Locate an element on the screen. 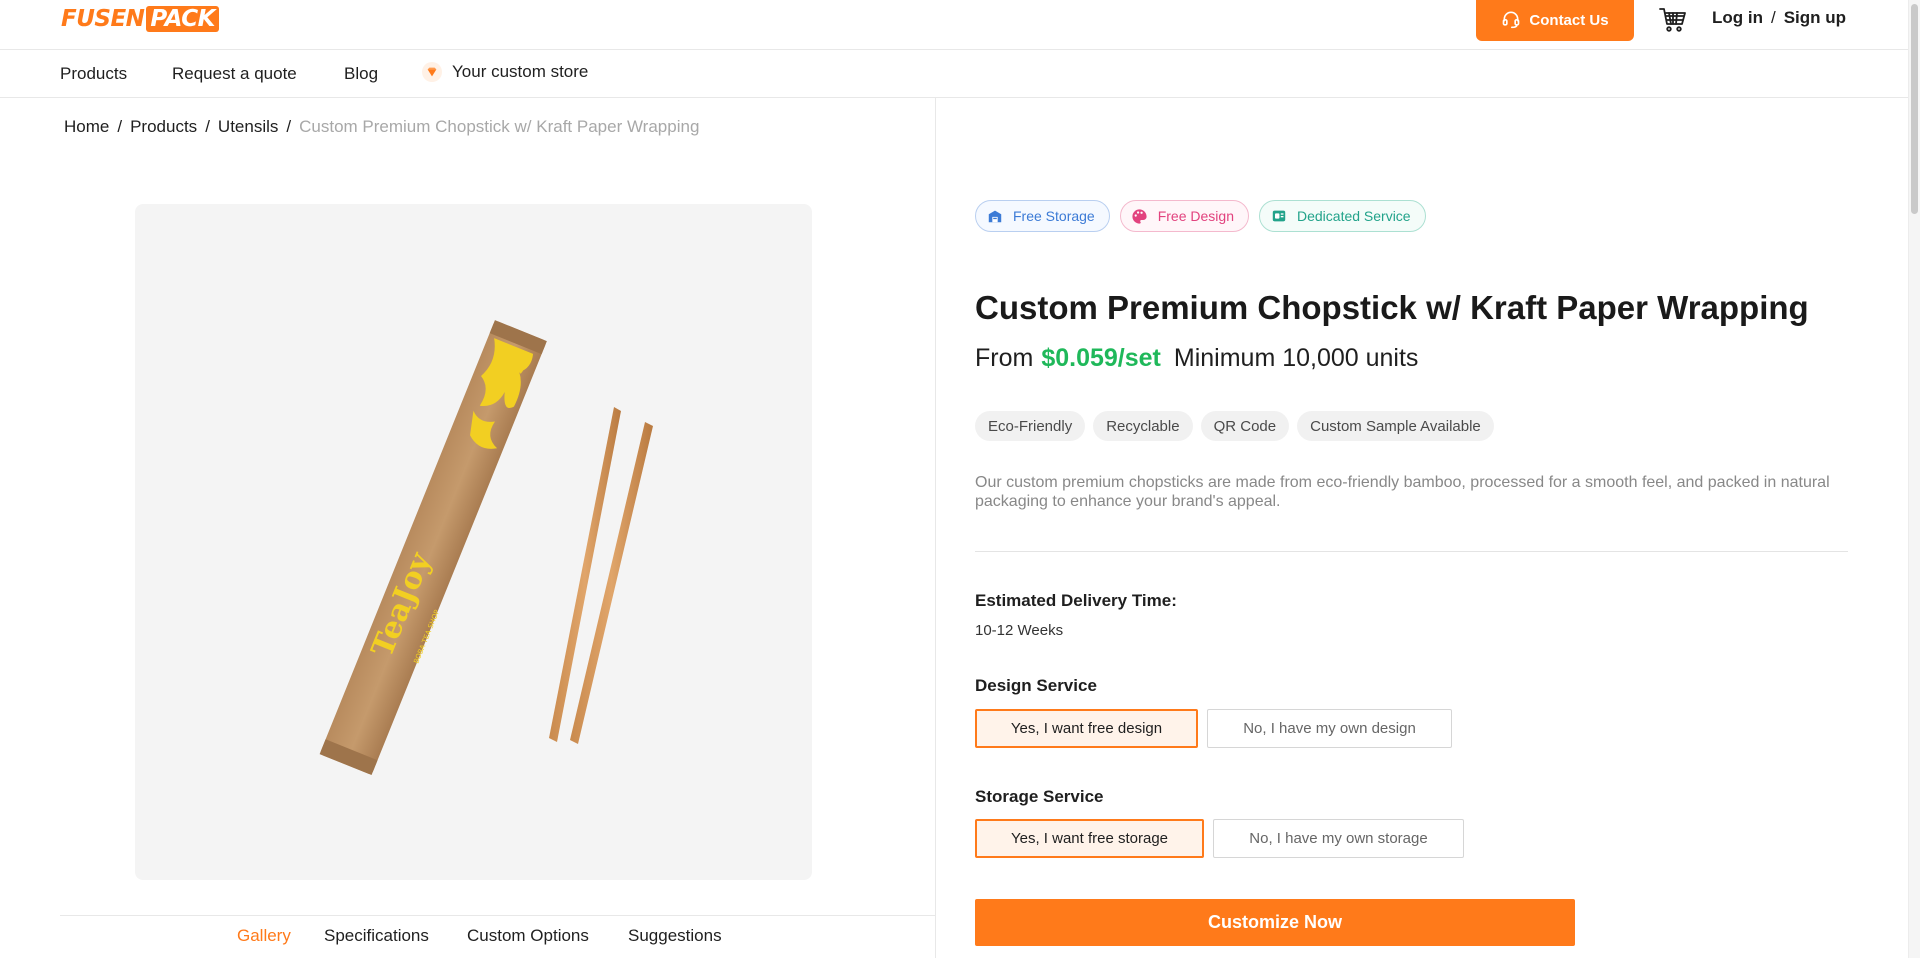 This screenshot has height=958, width=1920. free-design-label: Free Design is located at coordinates (1195, 216).